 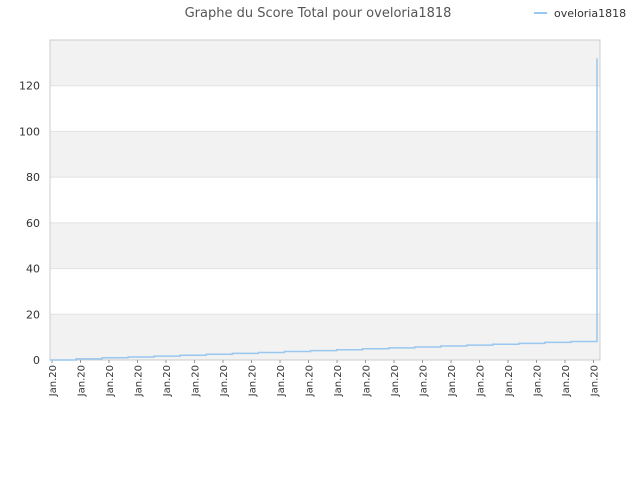 I want to click on y-tick-label: 120, so click(x=29, y=86).